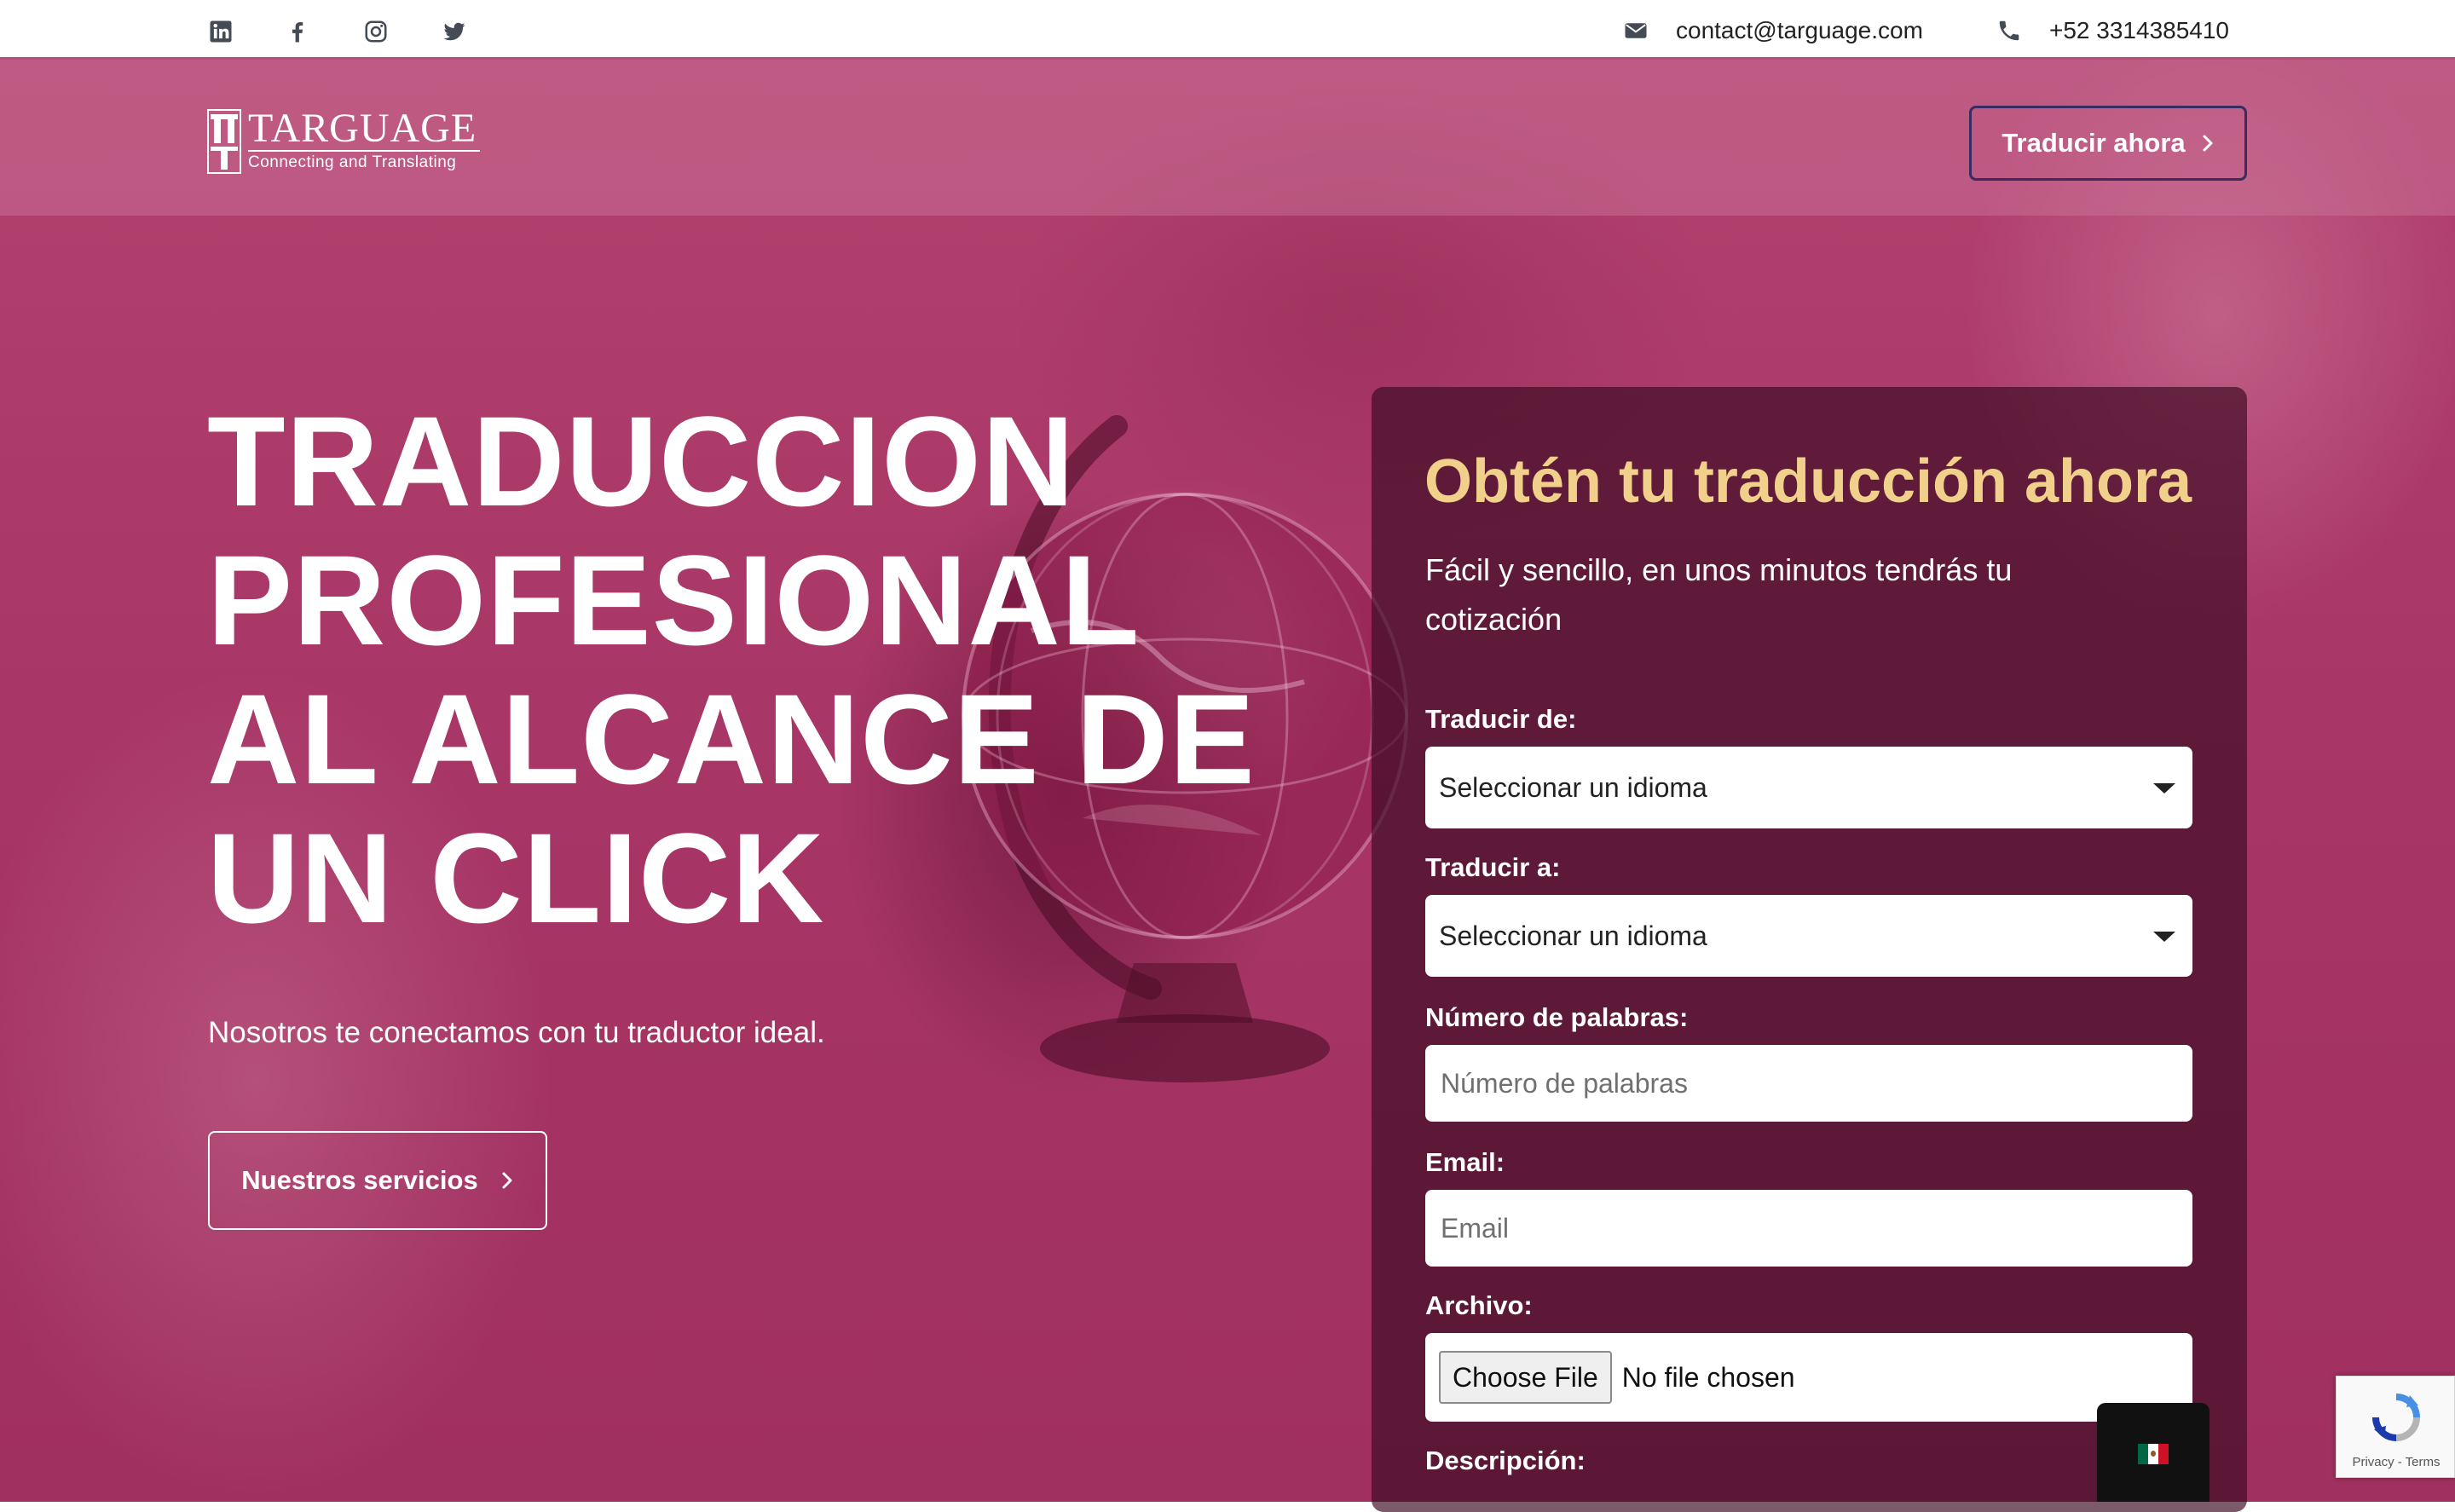  What do you see at coordinates (2009, 30) in the screenshot?
I see `phone-icon` at bounding box center [2009, 30].